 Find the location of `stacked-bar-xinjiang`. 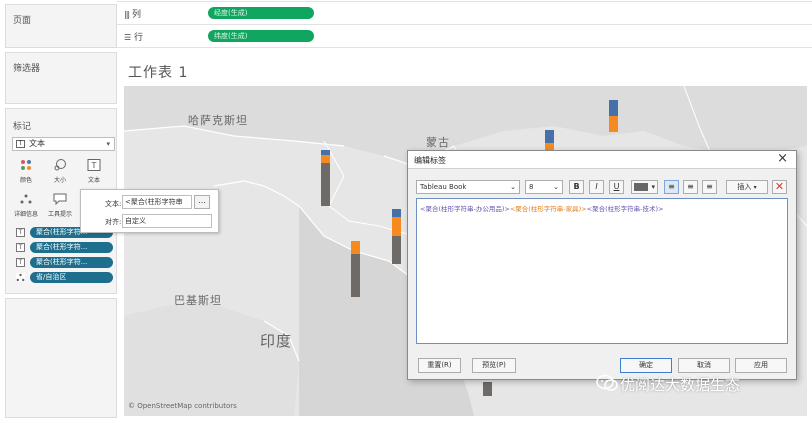

stacked-bar-xinjiang is located at coordinates (325, 178).